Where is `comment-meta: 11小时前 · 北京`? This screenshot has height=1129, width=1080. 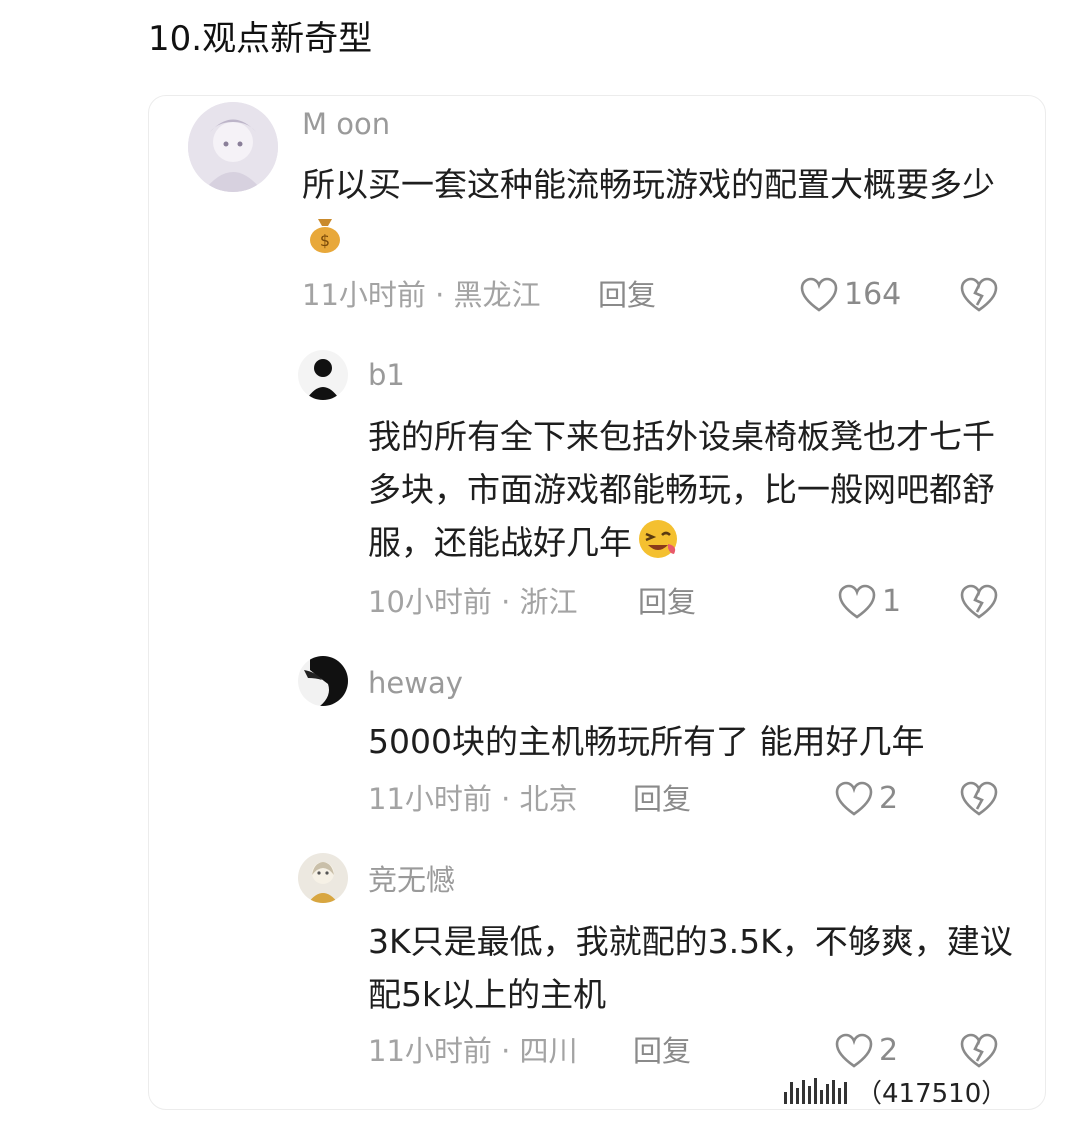
comment-meta: 11小时前 · 北京 is located at coordinates (473, 799).